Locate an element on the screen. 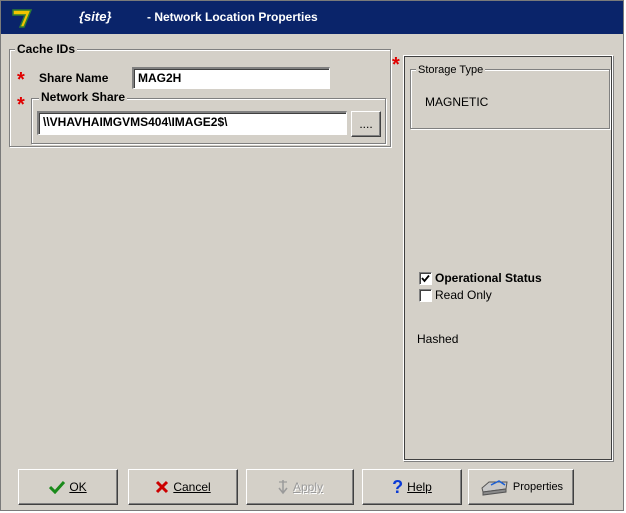 The image size is (626, 513). storage-type-legend: Storage Type is located at coordinates (451, 70).